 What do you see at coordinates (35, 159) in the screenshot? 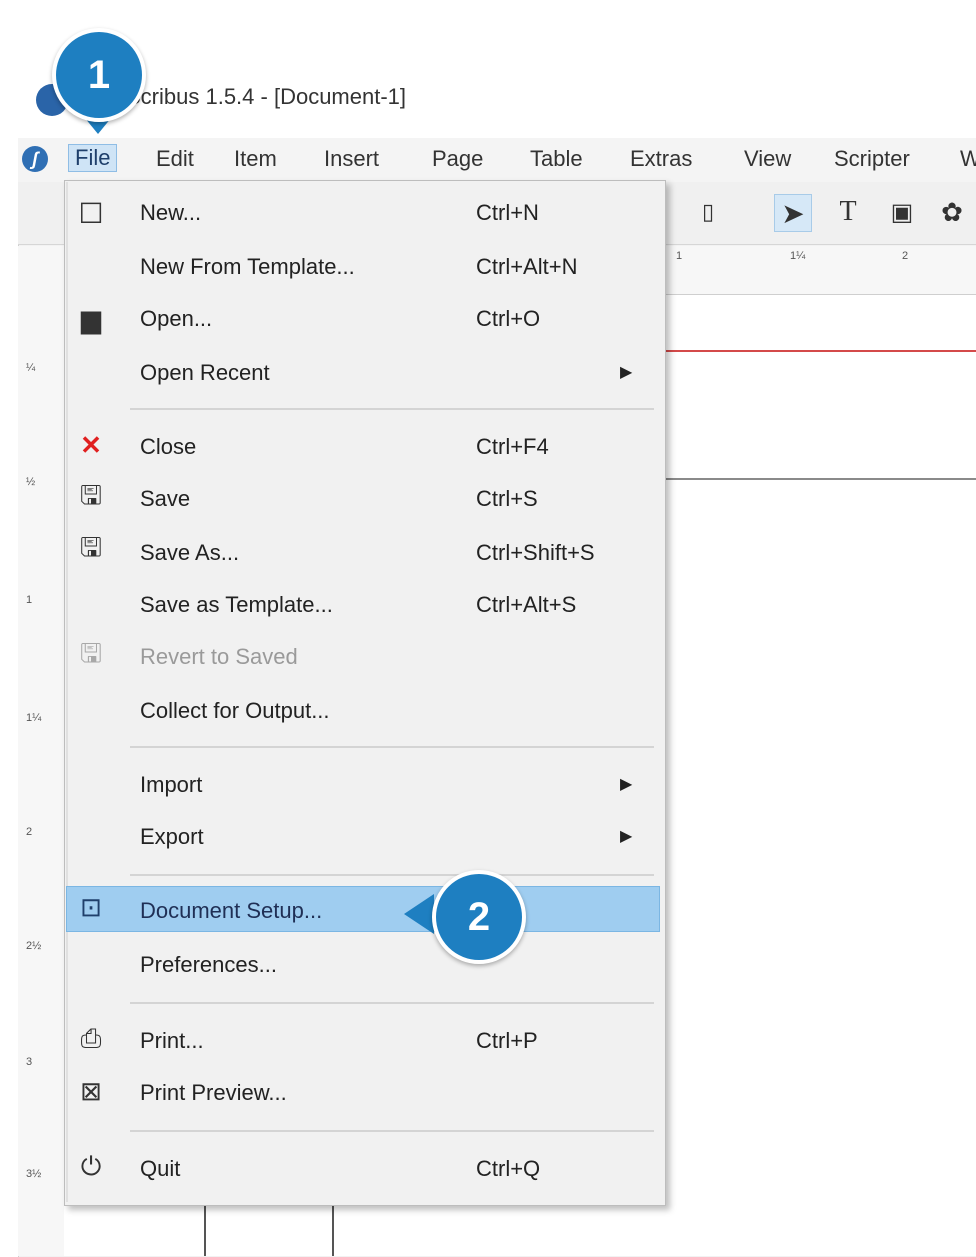
I see `app-menu-icon: ʃ` at bounding box center [35, 159].